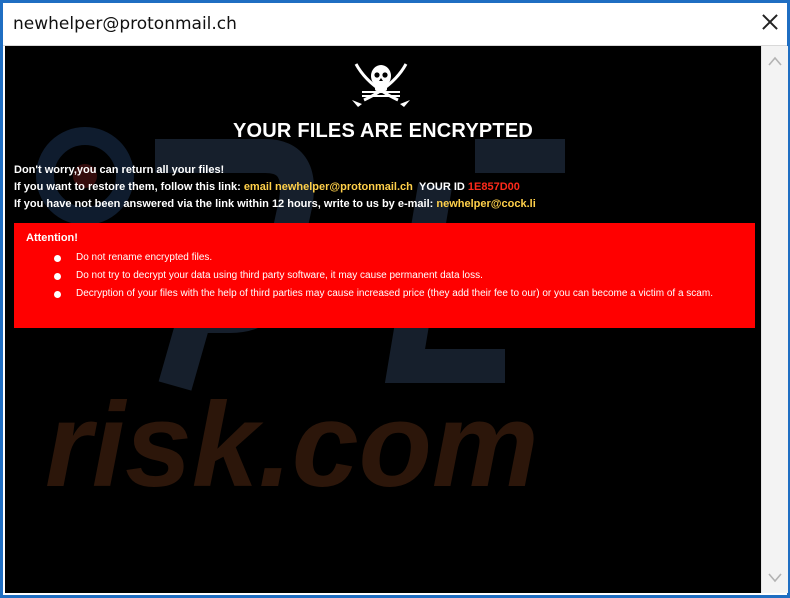 This screenshot has height=598, width=790. Describe the element at coordinates (382, 131) in the screenshot. I see `headline: YOUR FILES ARE ENCRYPTED` at that location.